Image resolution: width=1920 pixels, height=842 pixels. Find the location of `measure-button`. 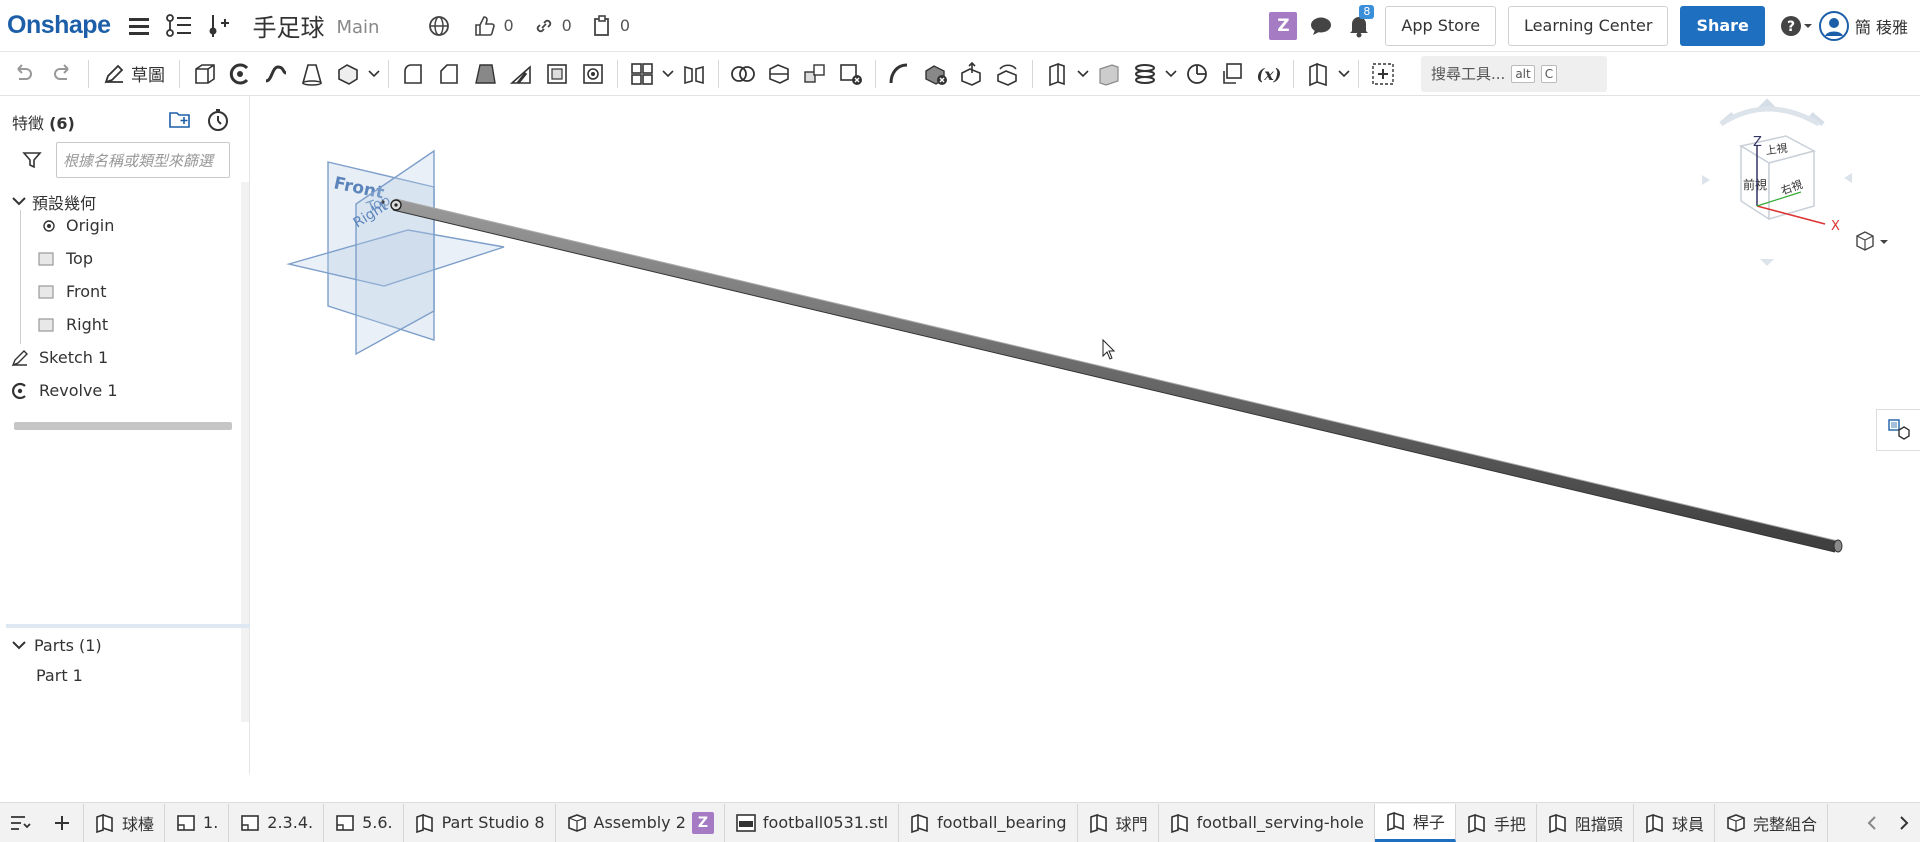

measure-button is located at coordinates (1197, 74).